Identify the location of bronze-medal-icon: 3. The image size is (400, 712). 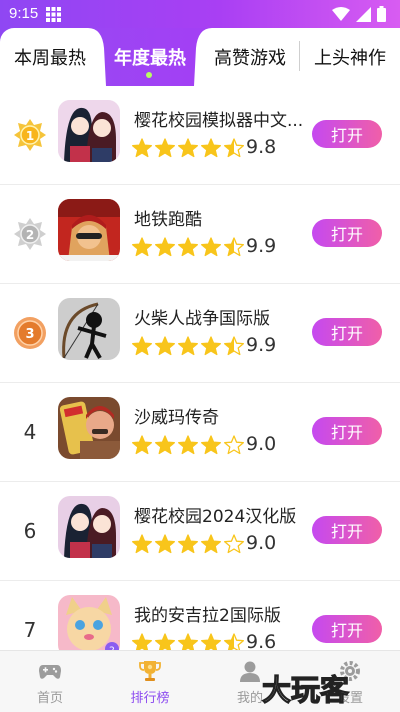
(30, 333).